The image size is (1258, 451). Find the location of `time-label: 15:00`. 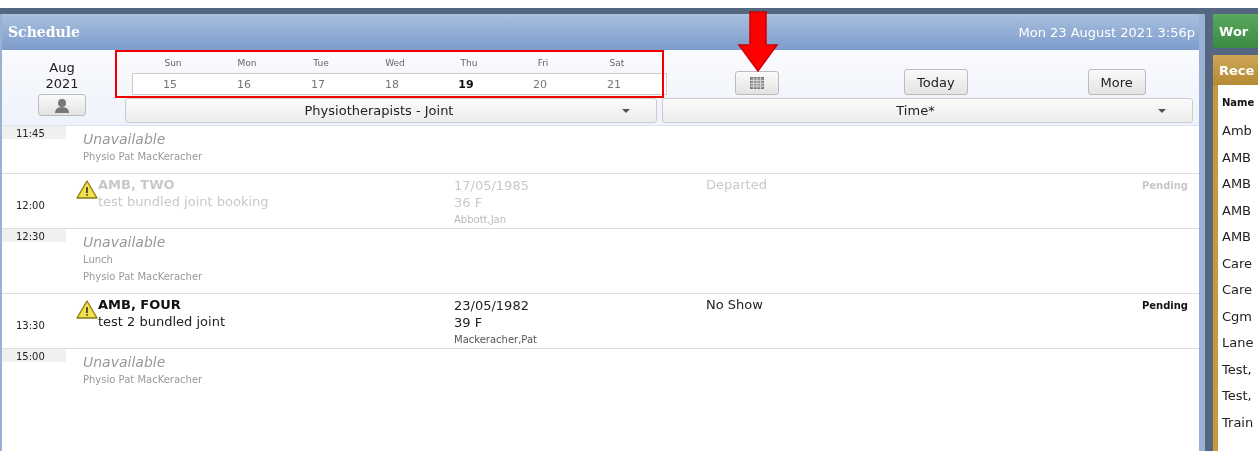

time-label: 15:00 is located at coordinates (34, 355).